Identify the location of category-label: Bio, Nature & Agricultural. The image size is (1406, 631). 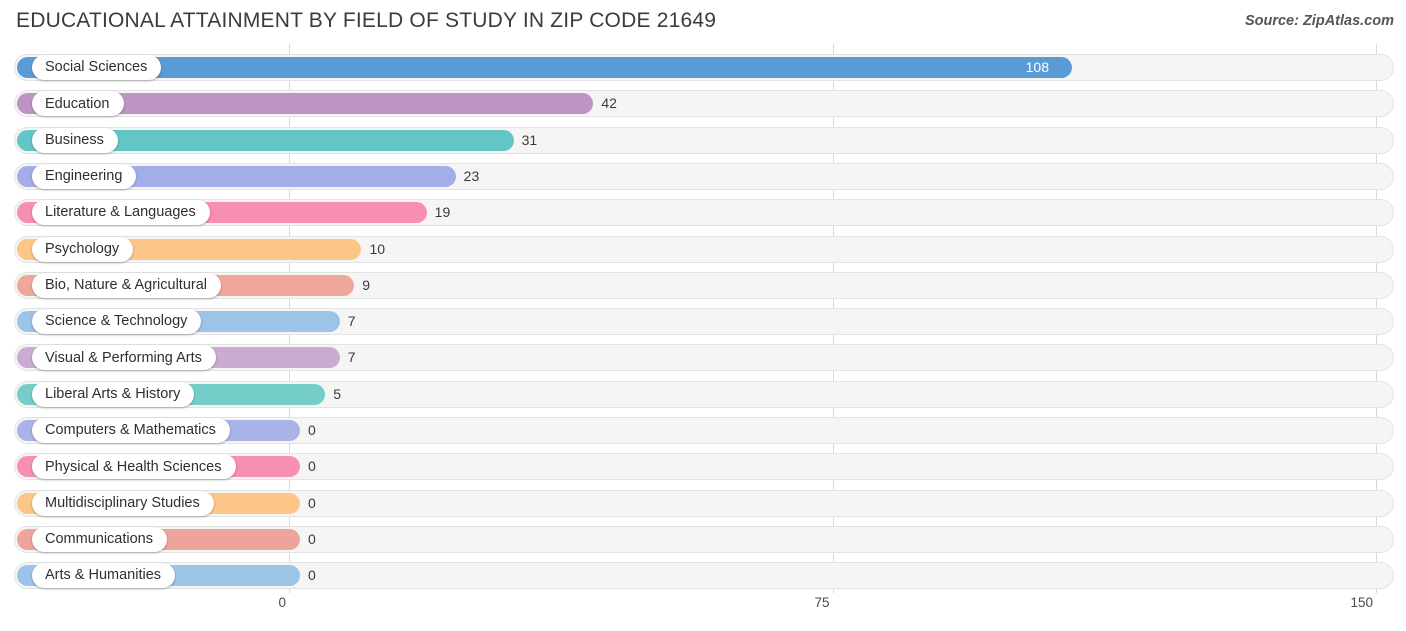
(126, 285).